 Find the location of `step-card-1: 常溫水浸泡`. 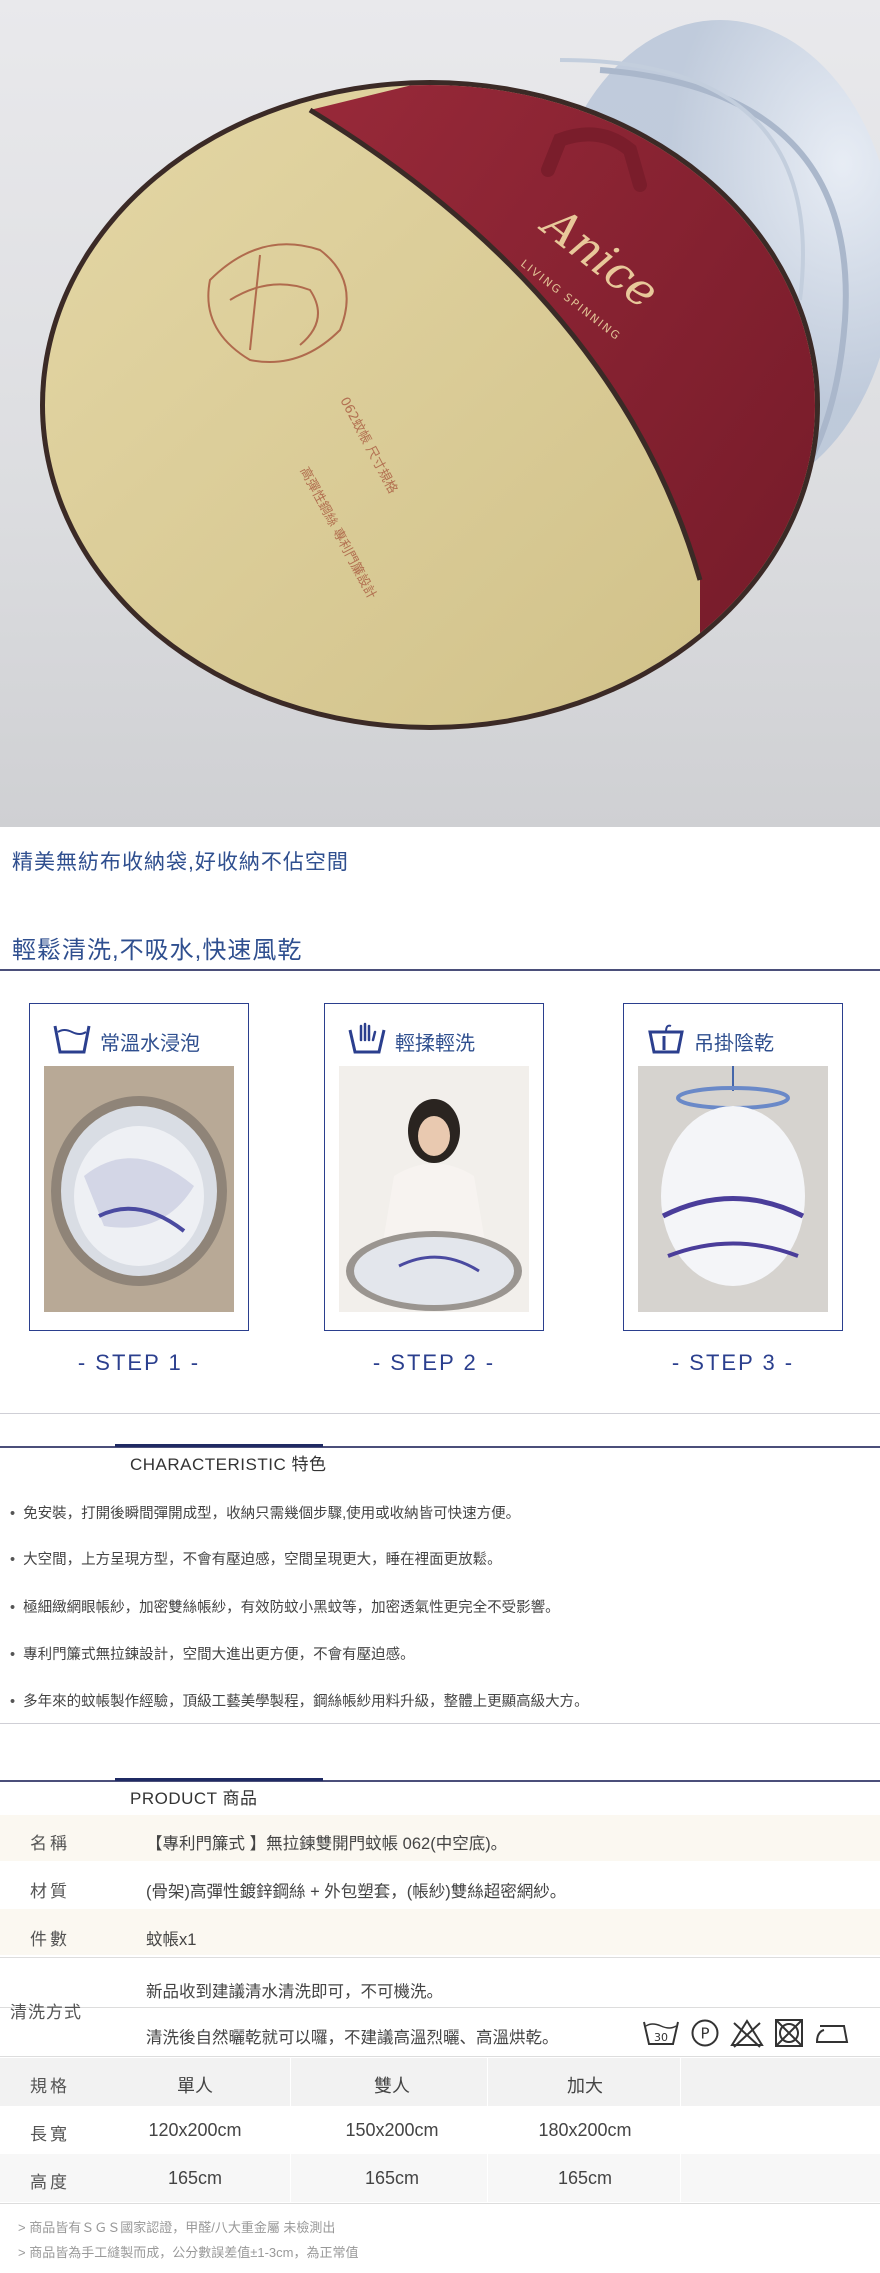

step-card-1: 常溫水浸泡 is located at coordinates (139, 1167).